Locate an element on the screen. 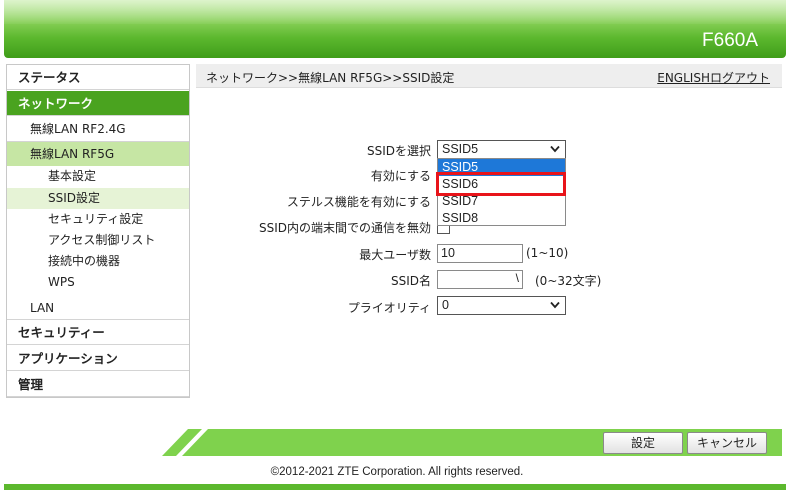 The height and width of the screenshot is (497, 794). dropdown-option-ssid5: SSID5 is located at coordinates (501, 167).